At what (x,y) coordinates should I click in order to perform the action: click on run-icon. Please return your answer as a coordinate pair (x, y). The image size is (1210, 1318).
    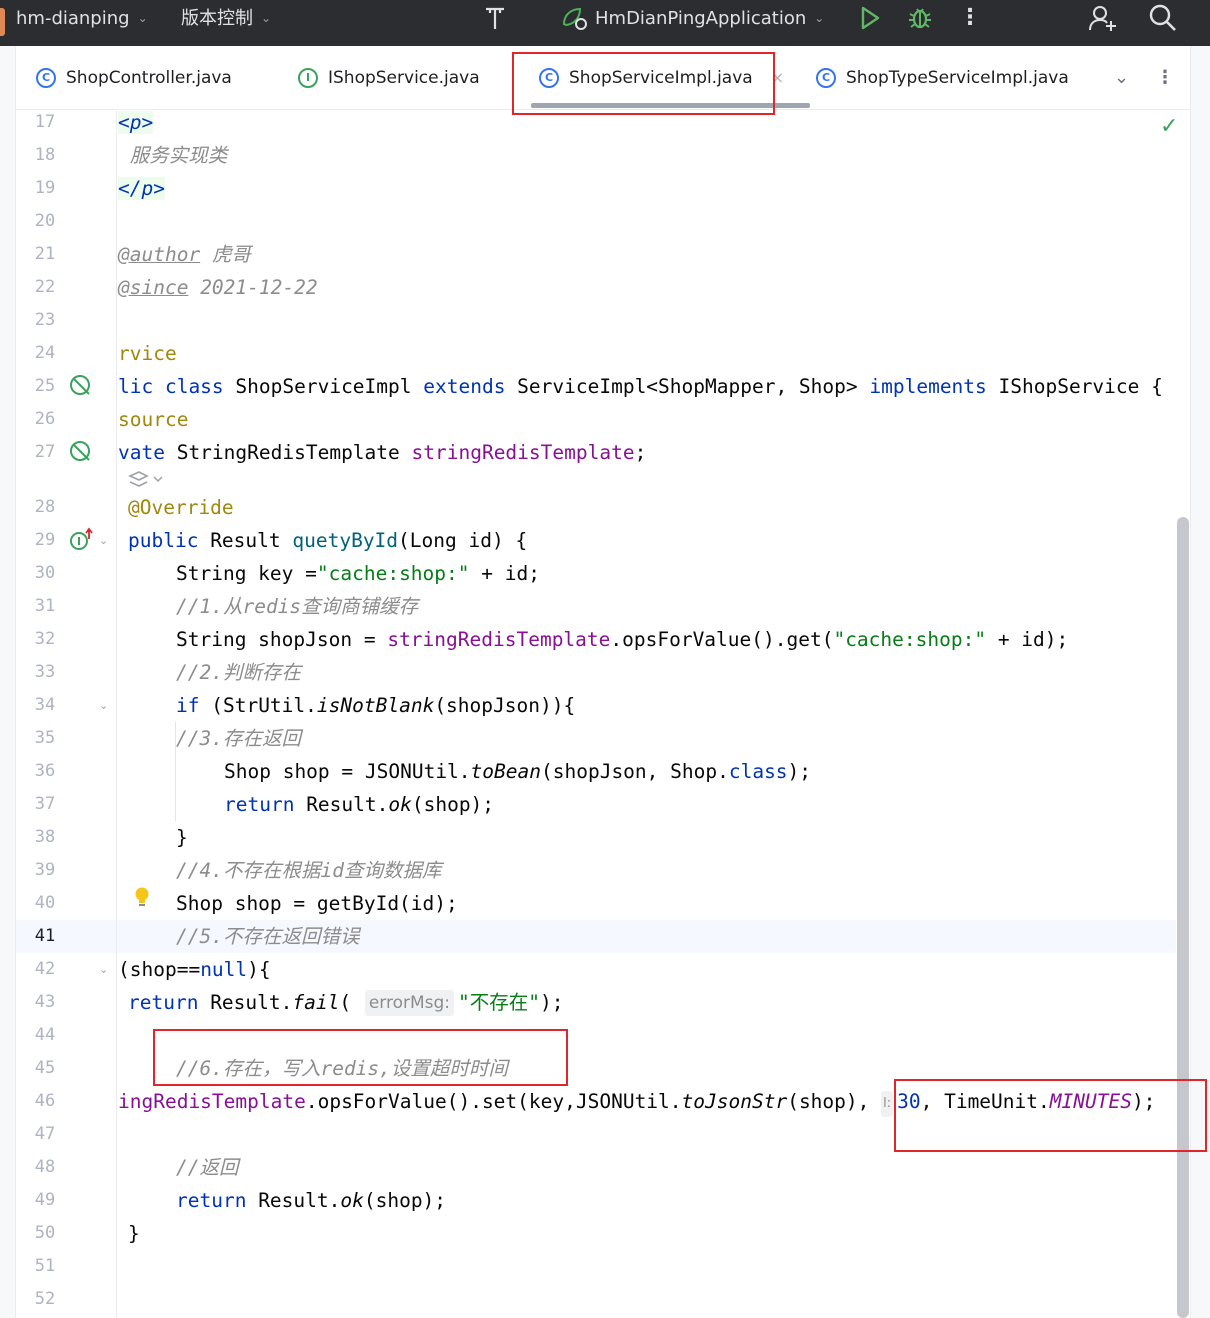
    Looking at the image, I should click on (870, 18).